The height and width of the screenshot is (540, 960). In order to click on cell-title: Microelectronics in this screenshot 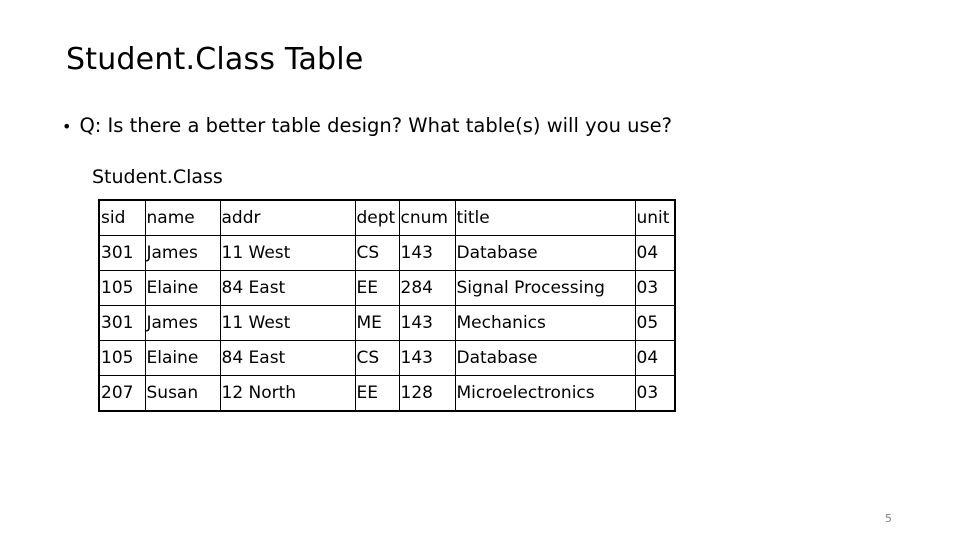, I will do `click(545, 393)`.